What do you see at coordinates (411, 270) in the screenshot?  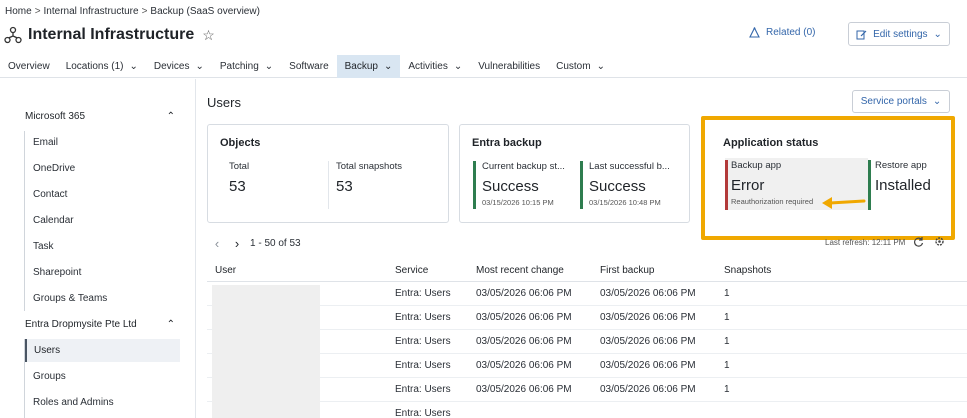 I see `col-service: Service` at bounding box center [411, 270].